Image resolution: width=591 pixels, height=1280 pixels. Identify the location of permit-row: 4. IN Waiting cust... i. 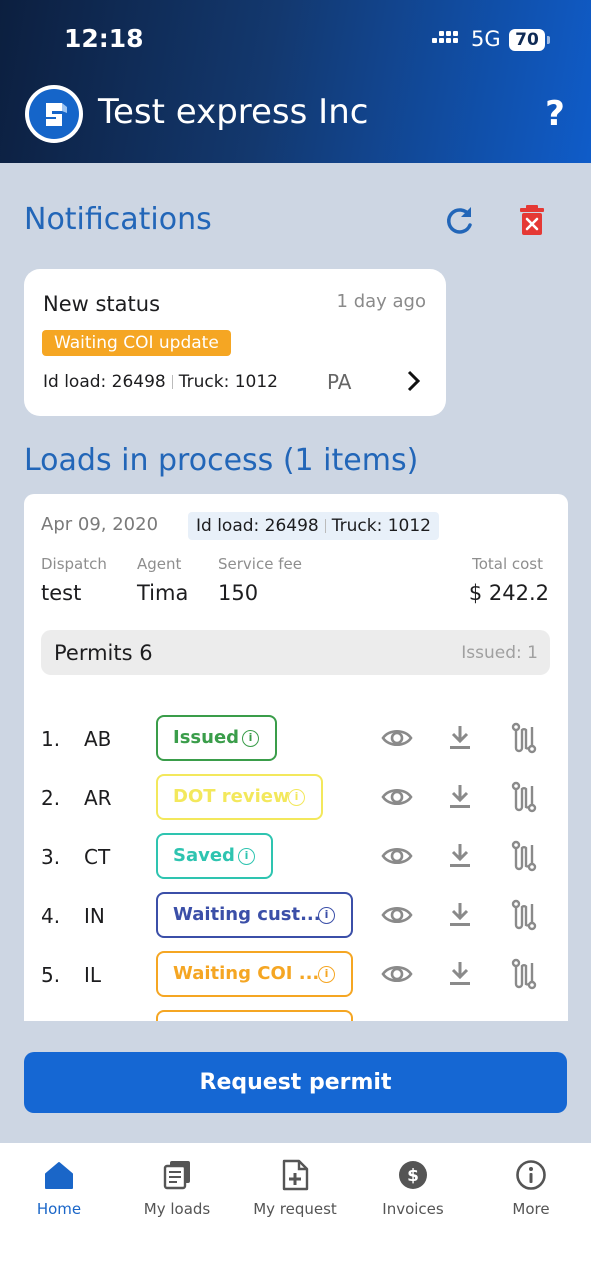
(296, 916).